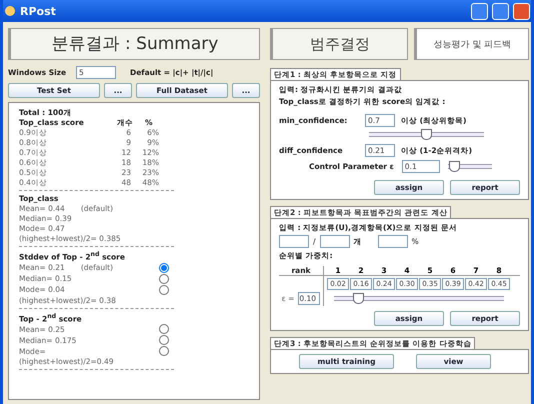  What do you see at coordinates (294, 241) in the screenshot?
I see `count-field` at bounding box center [294, 241].